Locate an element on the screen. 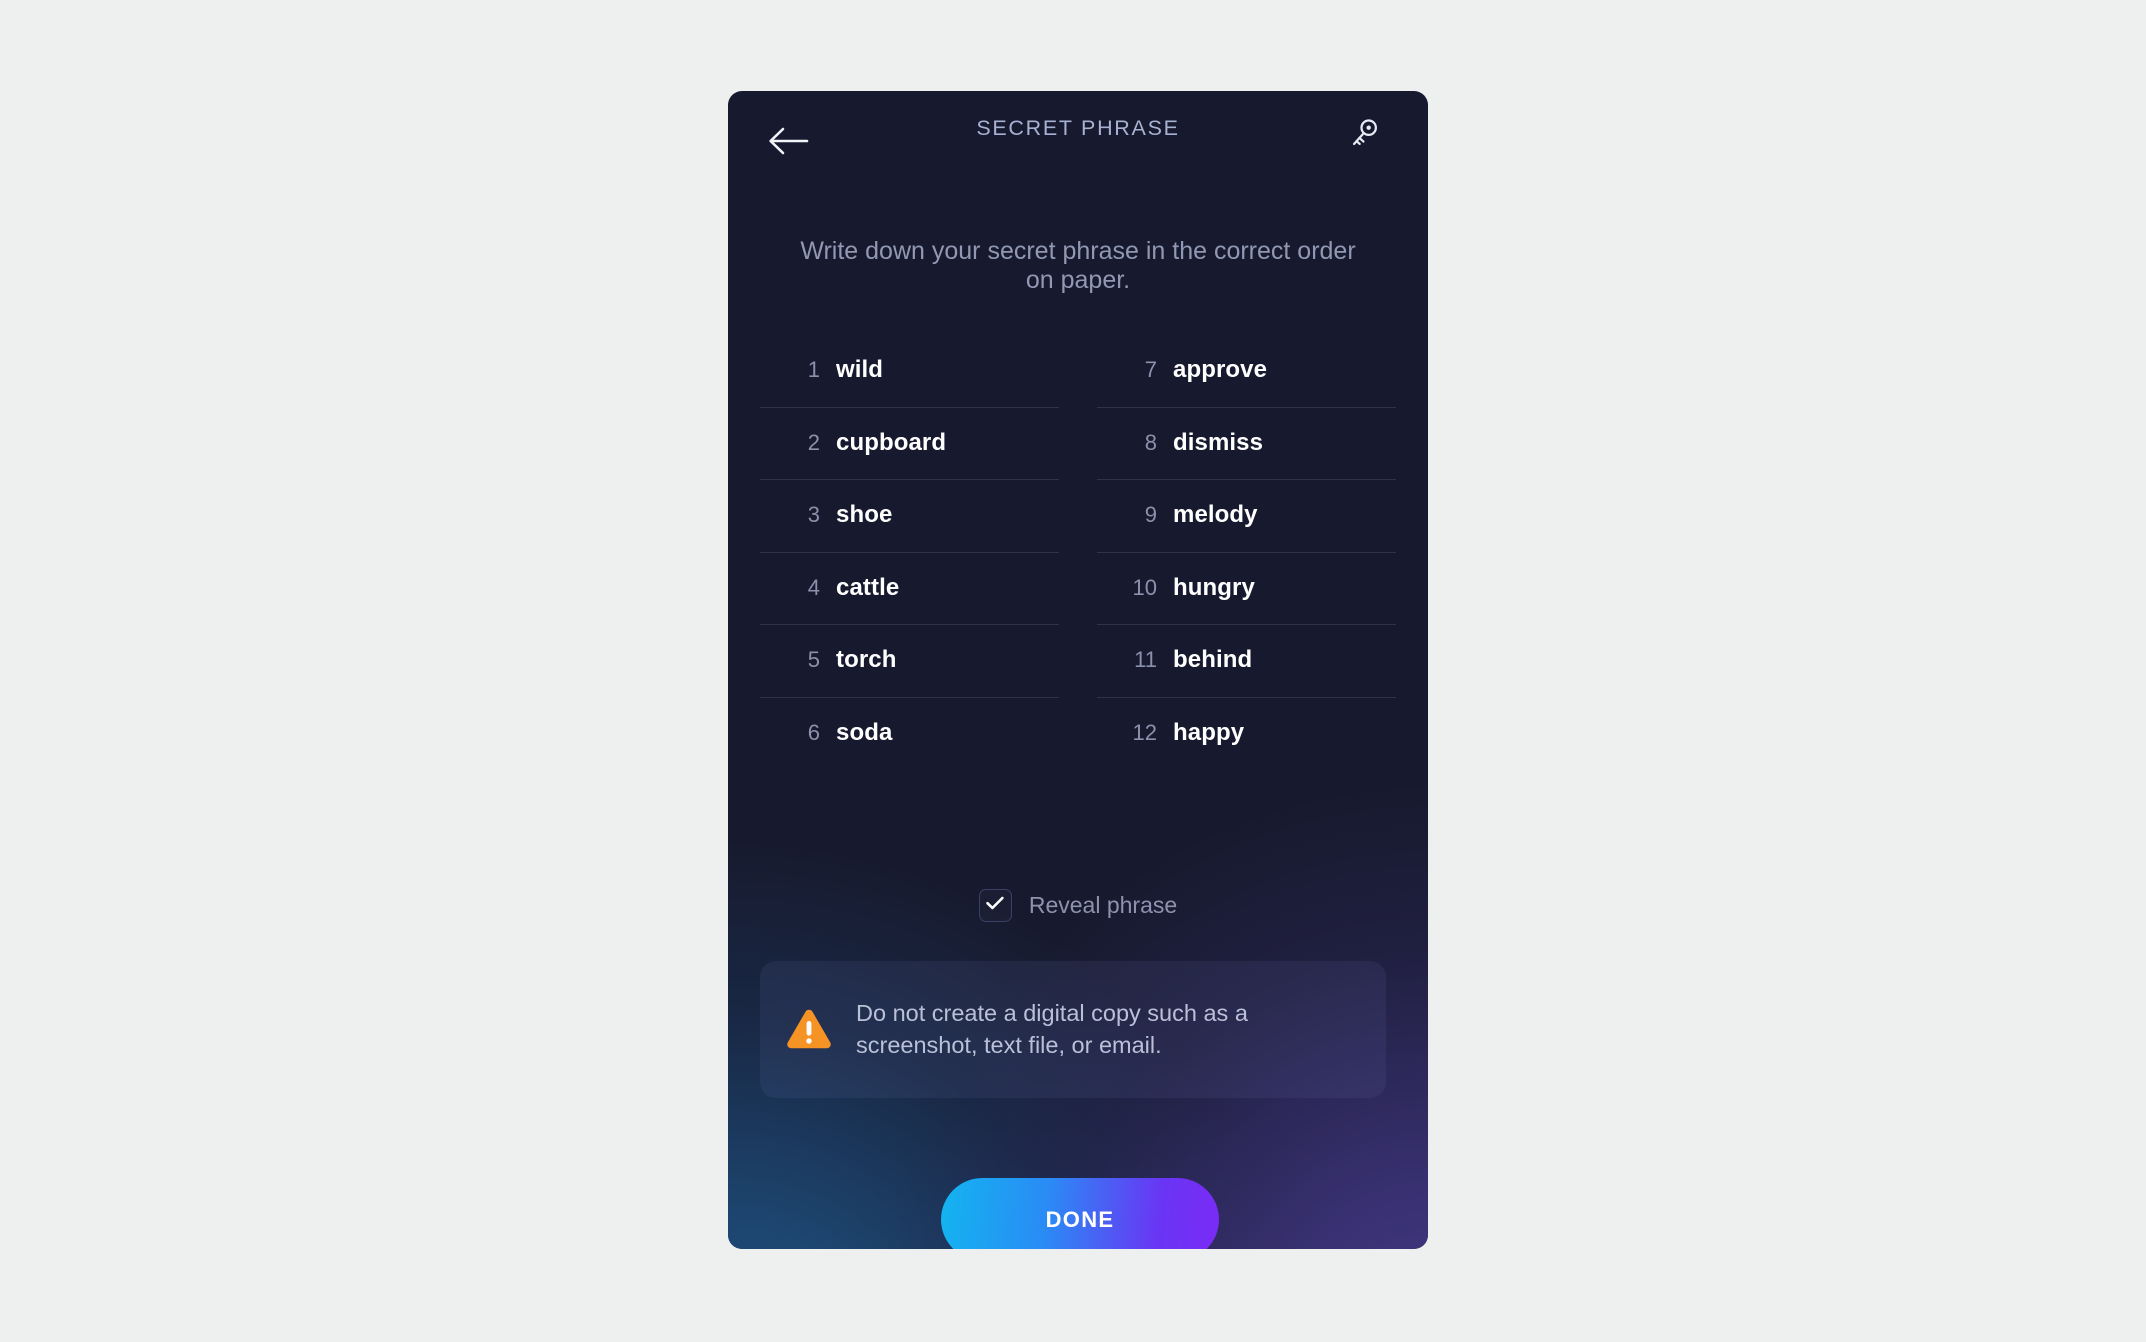  key-icon is located at coordinates (1363, 136).